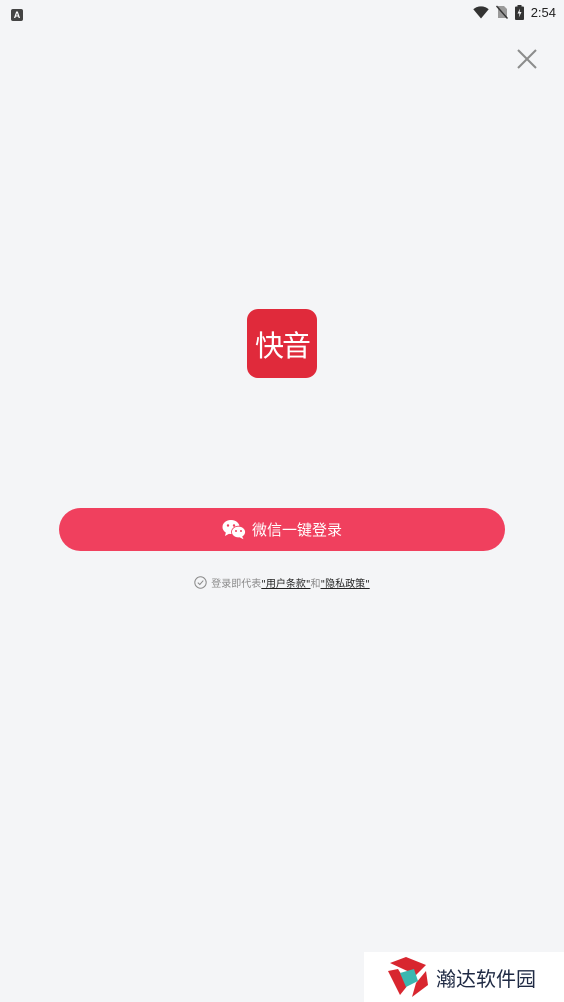  I want to click on agreement-prefix: 登录即代表, so click(236, 584).